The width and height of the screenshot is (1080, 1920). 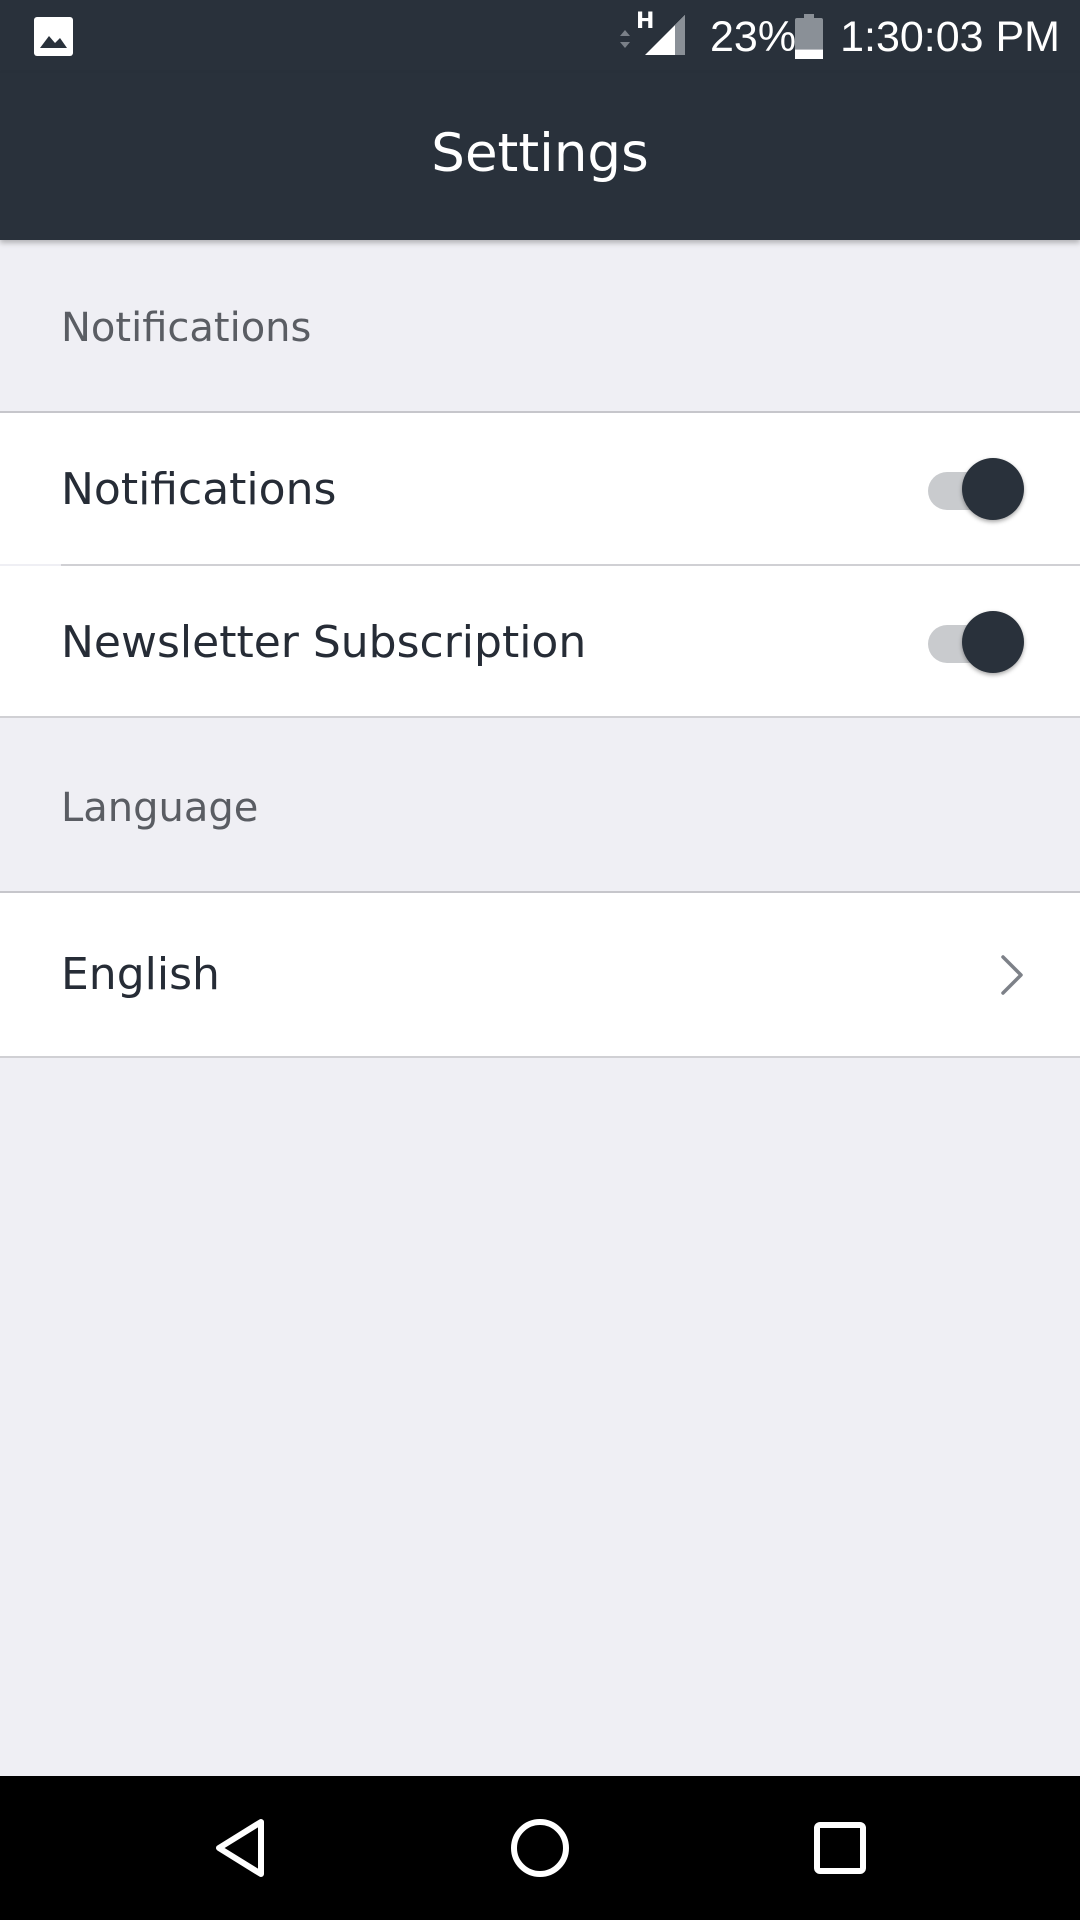 I want to click on battery-percent: 23%, so click(x=753, y=37).